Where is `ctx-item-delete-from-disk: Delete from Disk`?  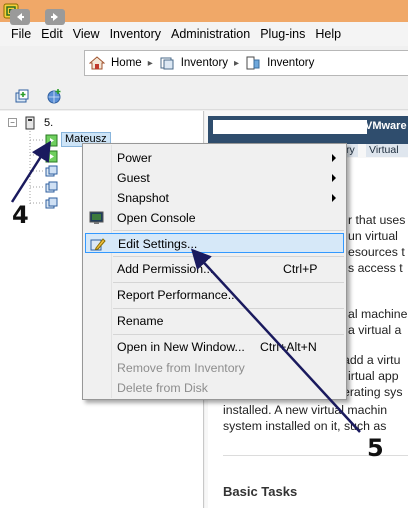 ctx-item-delete-from-disk: Delete from Disk is located at coordinates (214, 388).